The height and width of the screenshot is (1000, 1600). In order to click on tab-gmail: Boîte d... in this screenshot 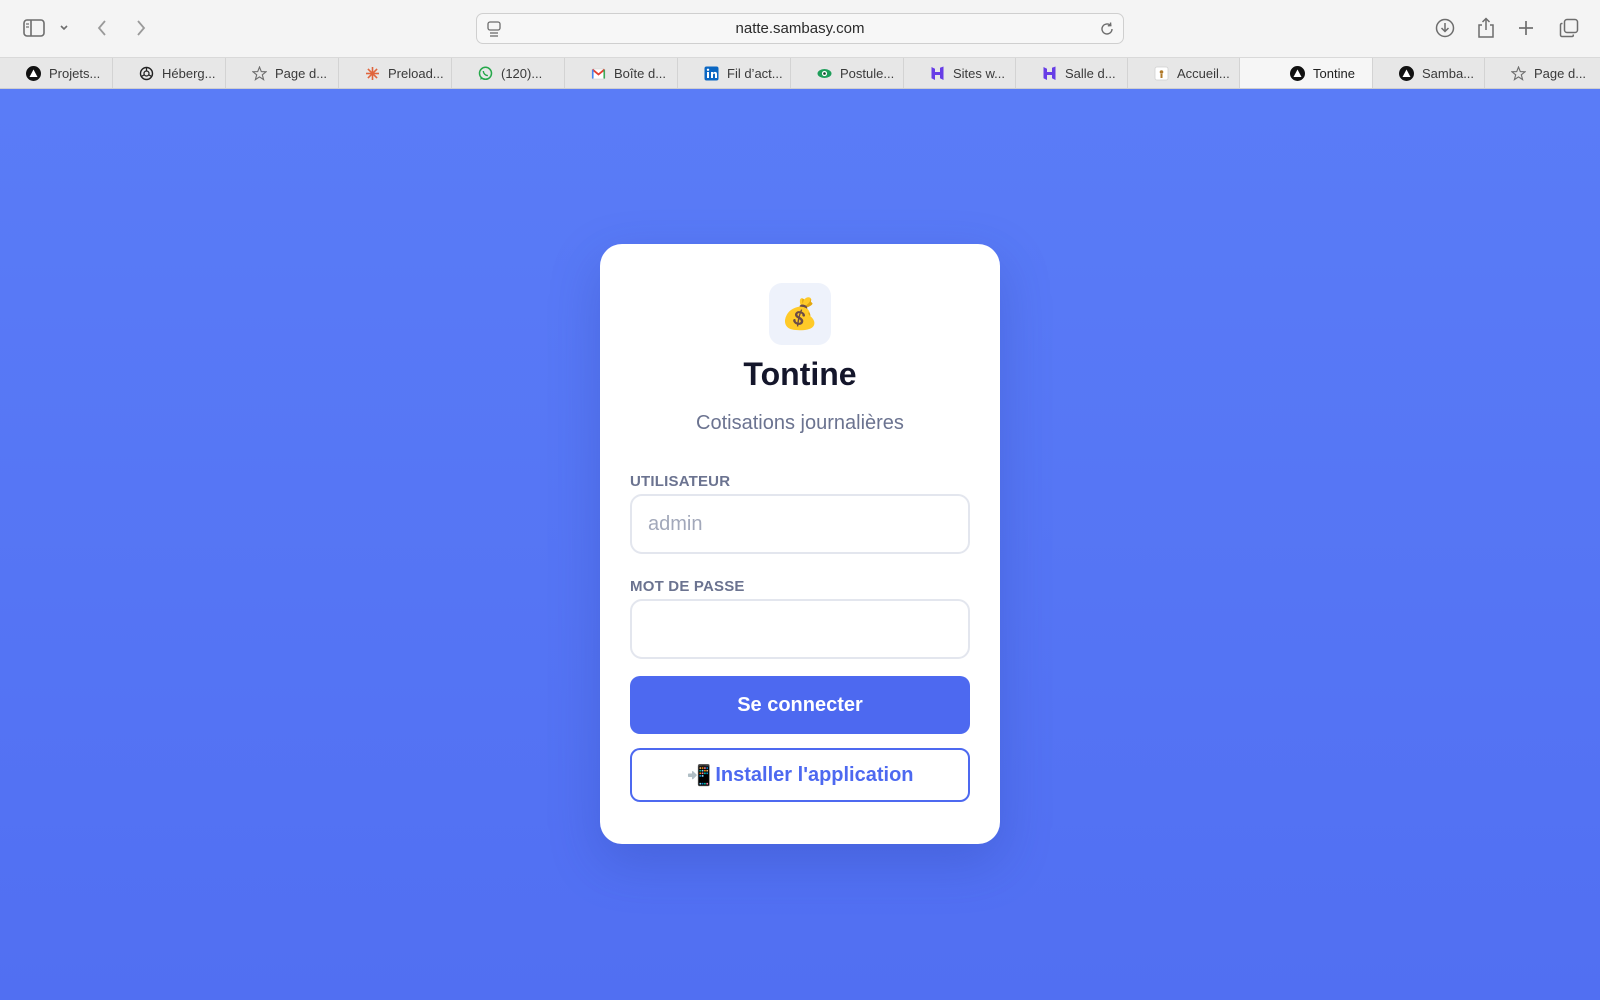, I will do `click(621, 73)`.